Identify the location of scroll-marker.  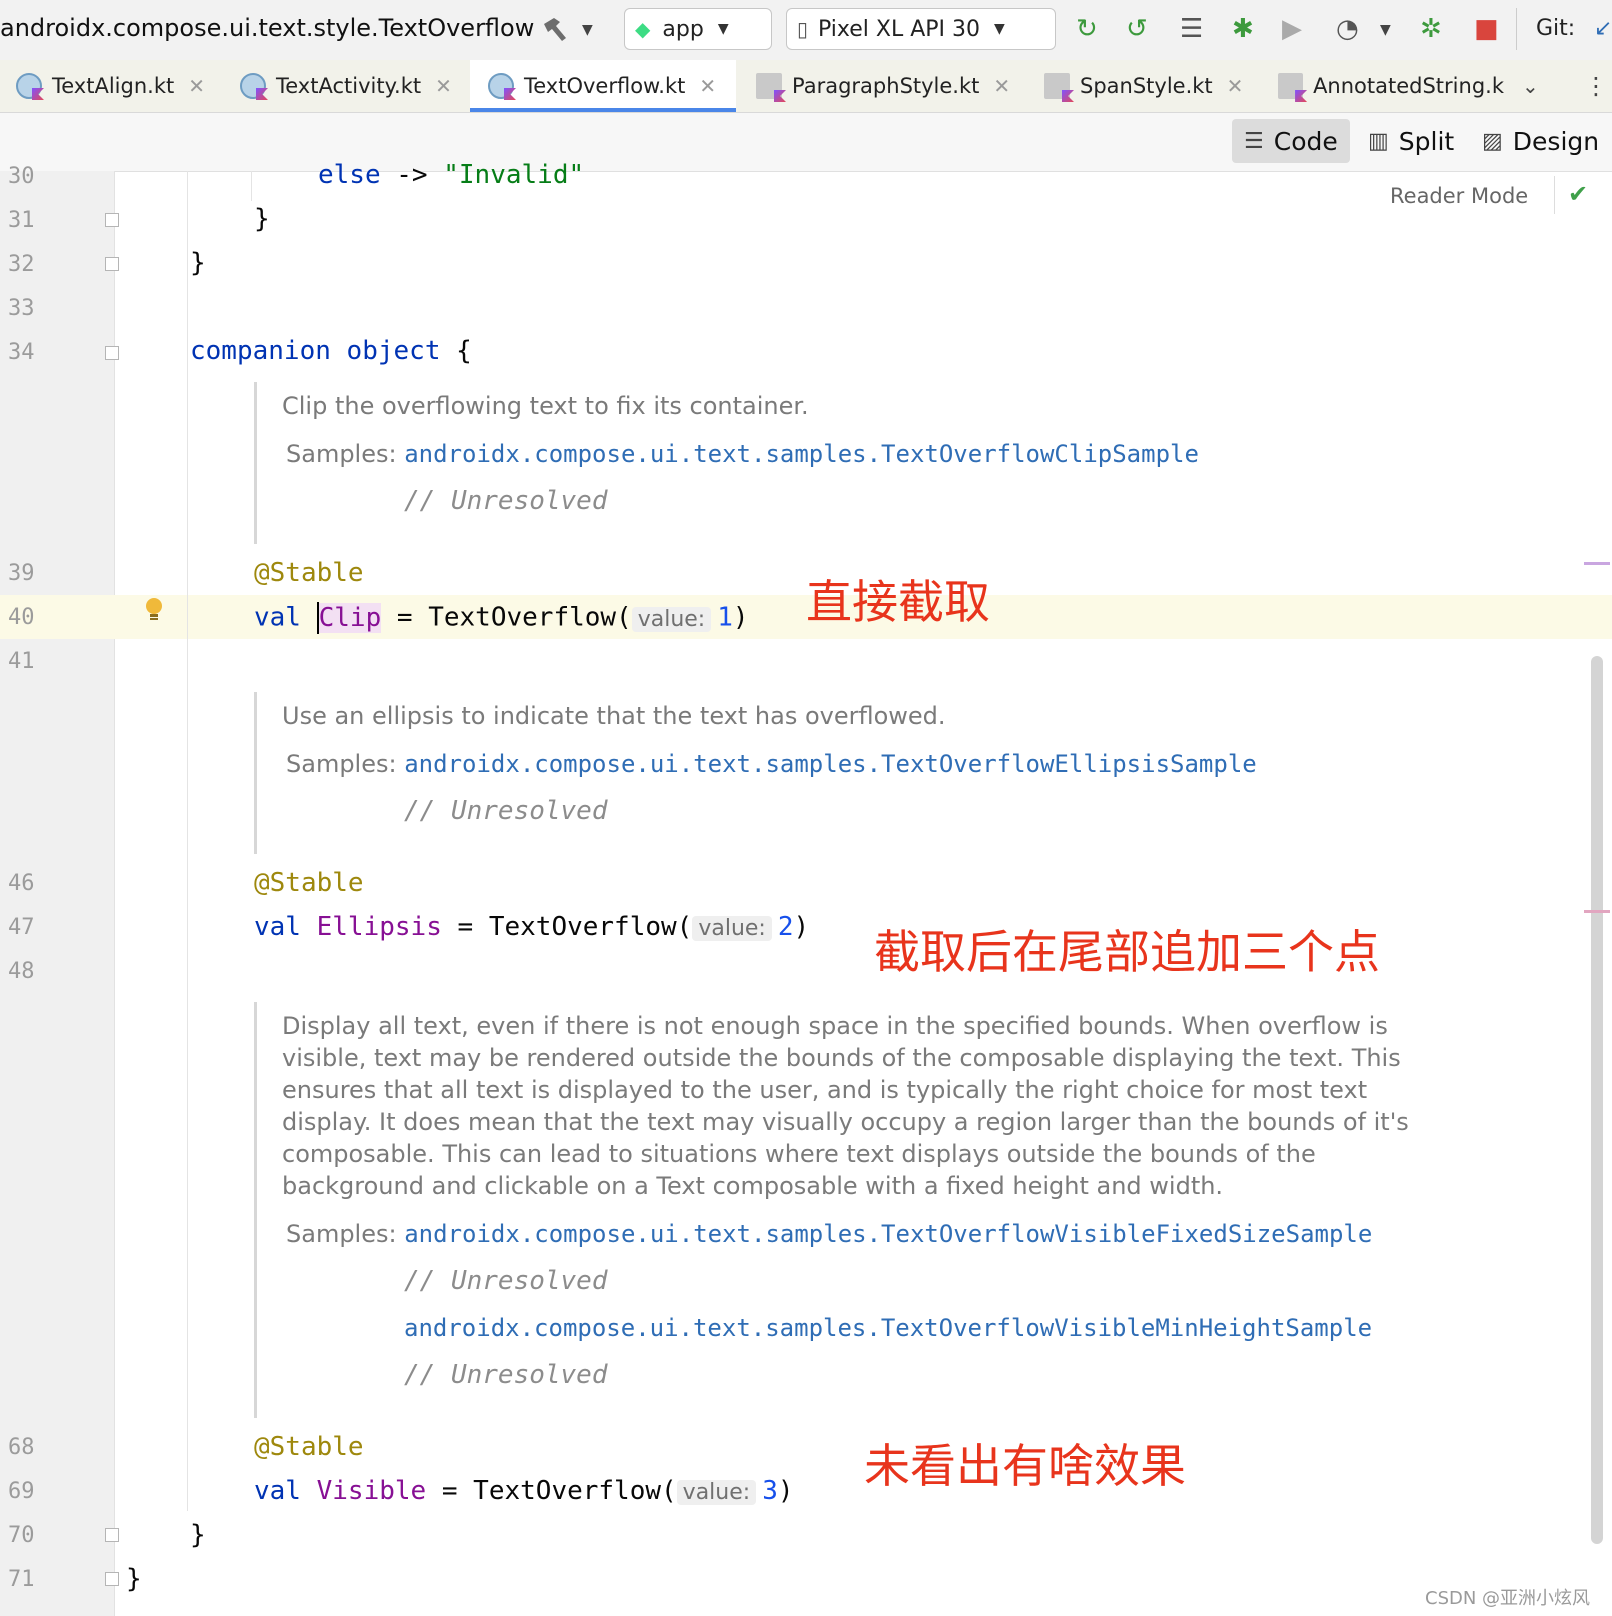
(1597, 911).